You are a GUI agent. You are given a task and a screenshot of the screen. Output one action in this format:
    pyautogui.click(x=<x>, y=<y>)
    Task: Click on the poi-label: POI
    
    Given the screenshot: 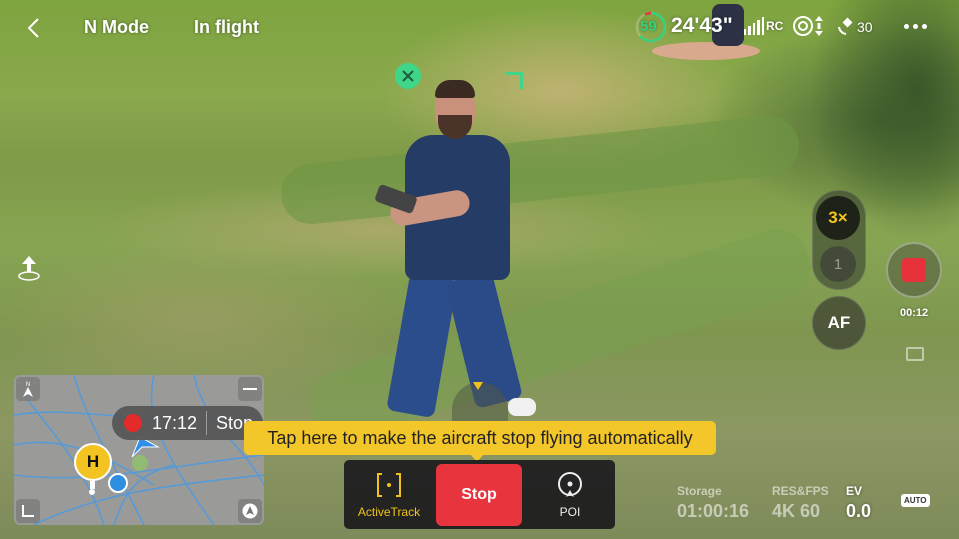 What is the action you would take?
    pyautogui.click(x=570, y=512)
    